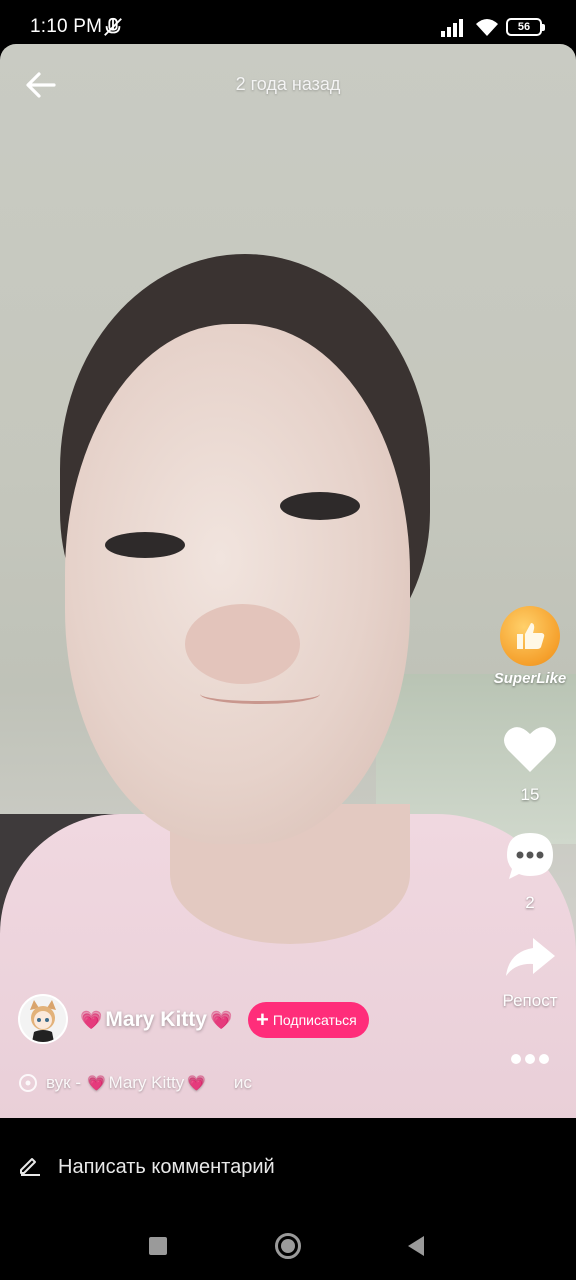  I want to click on plus-icon: +, so click(262, 1019).